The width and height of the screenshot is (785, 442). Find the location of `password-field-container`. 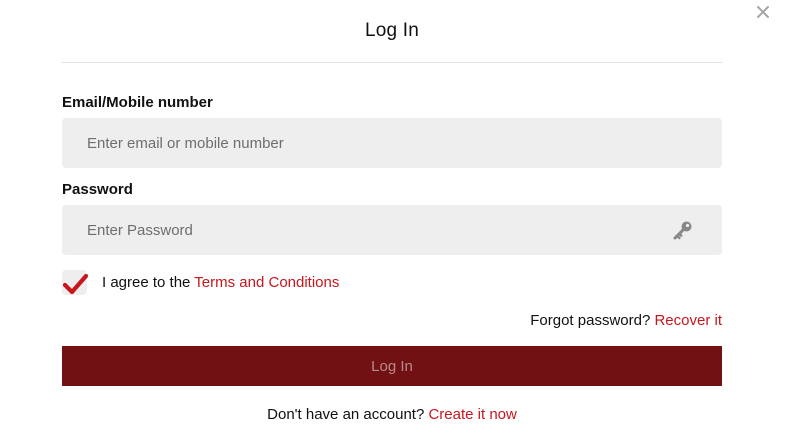

password-field-container is located at coordinates (392, 230).